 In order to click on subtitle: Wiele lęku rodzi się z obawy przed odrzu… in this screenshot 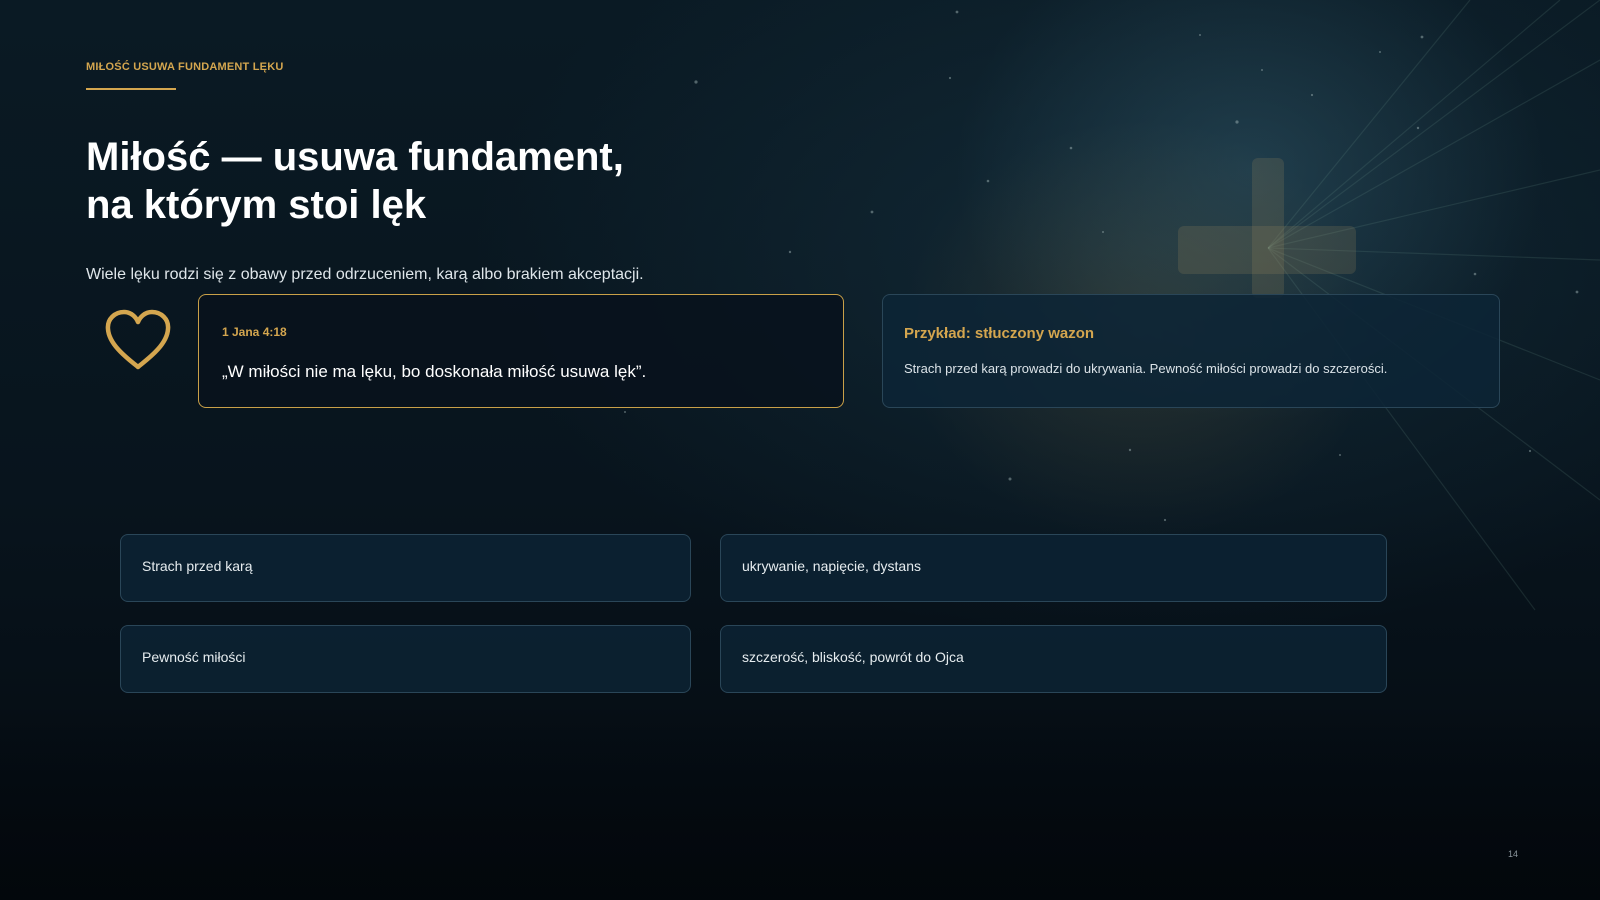, I will do `click(365, 274)`.